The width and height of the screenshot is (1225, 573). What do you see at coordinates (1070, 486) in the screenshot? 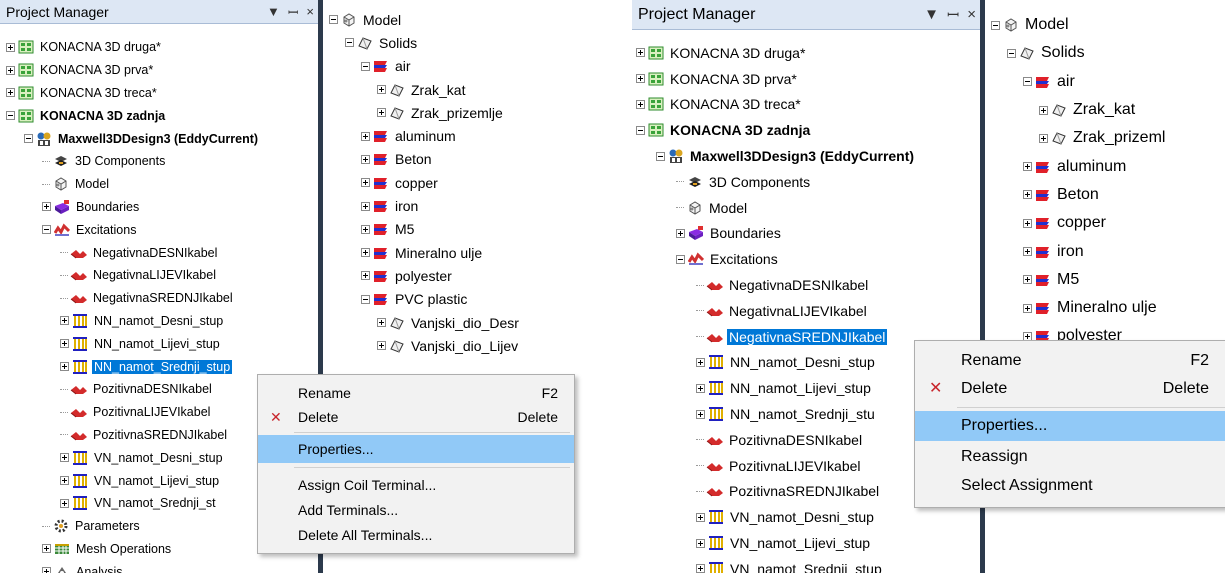
I see `menu-item-select-assignment: Select Assignment` at bounding box center [1070, 486].